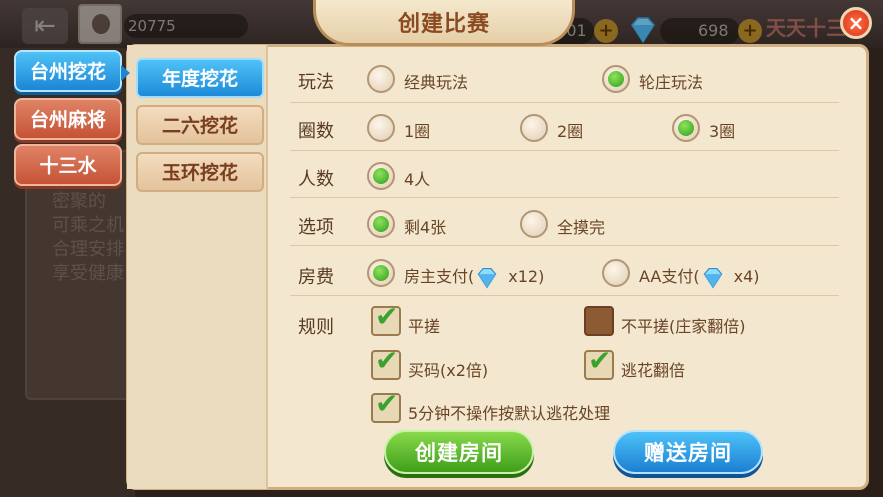  What do you see at coordinates (671, 82) in the screenshot?
I see `mode-rotating-label: 轮庄玩法` at bounding box center [671, 82].